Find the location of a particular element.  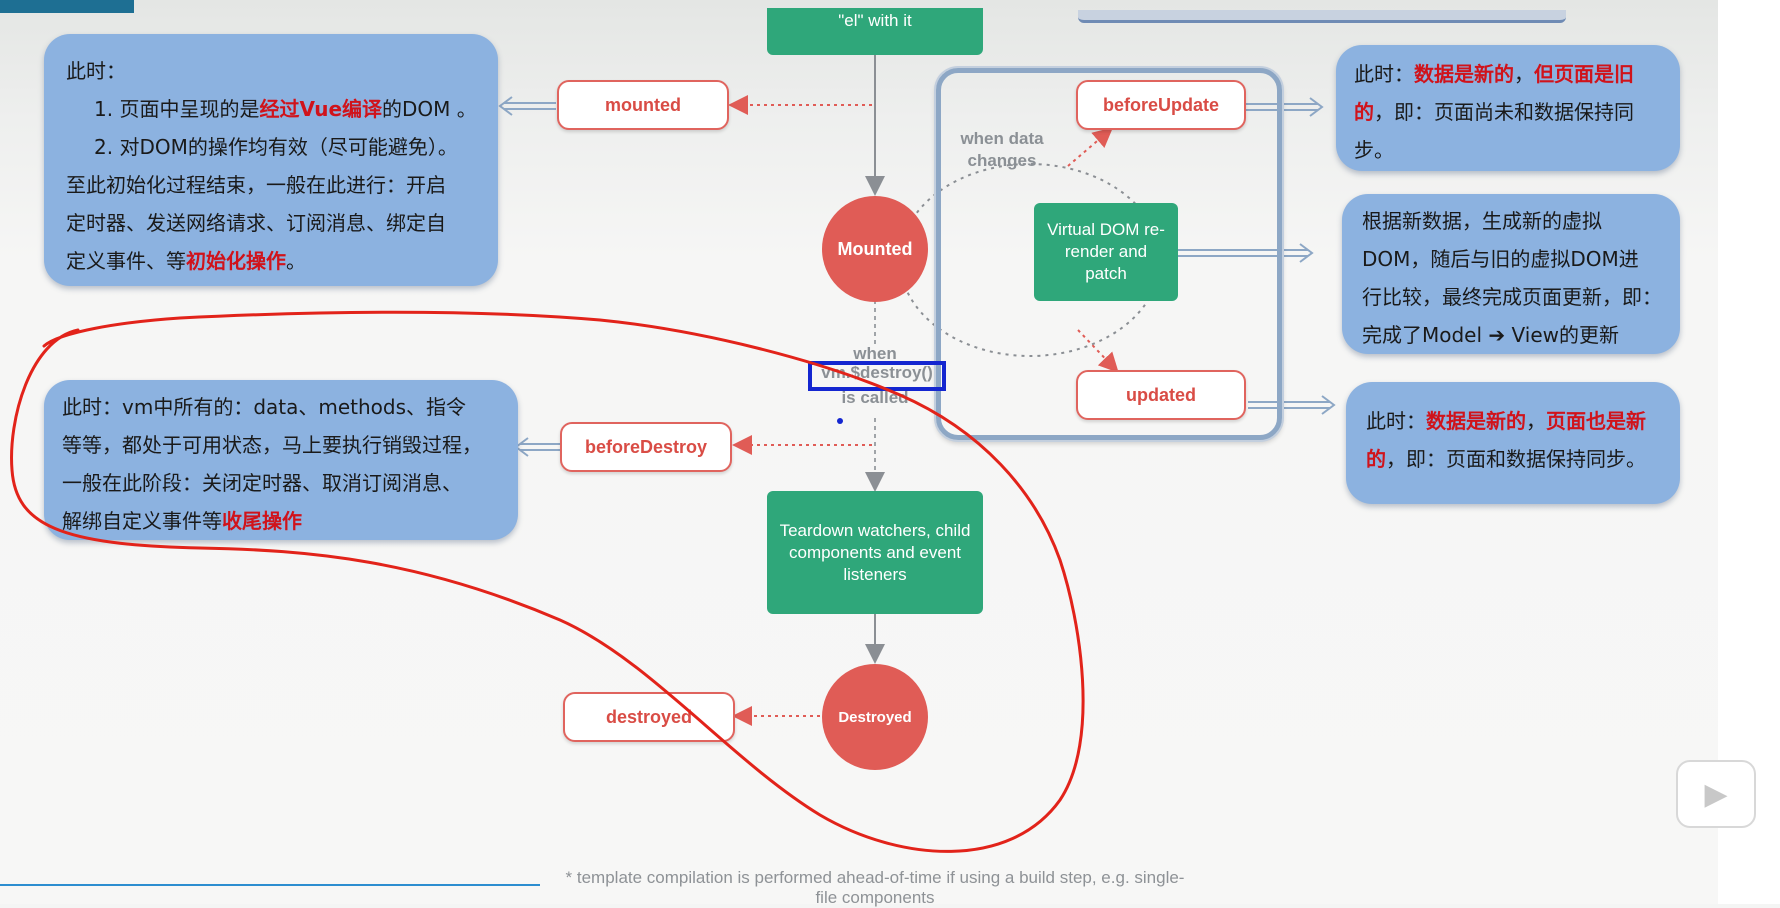

play-icon: ▶ is located at coordinates (1716, 794).